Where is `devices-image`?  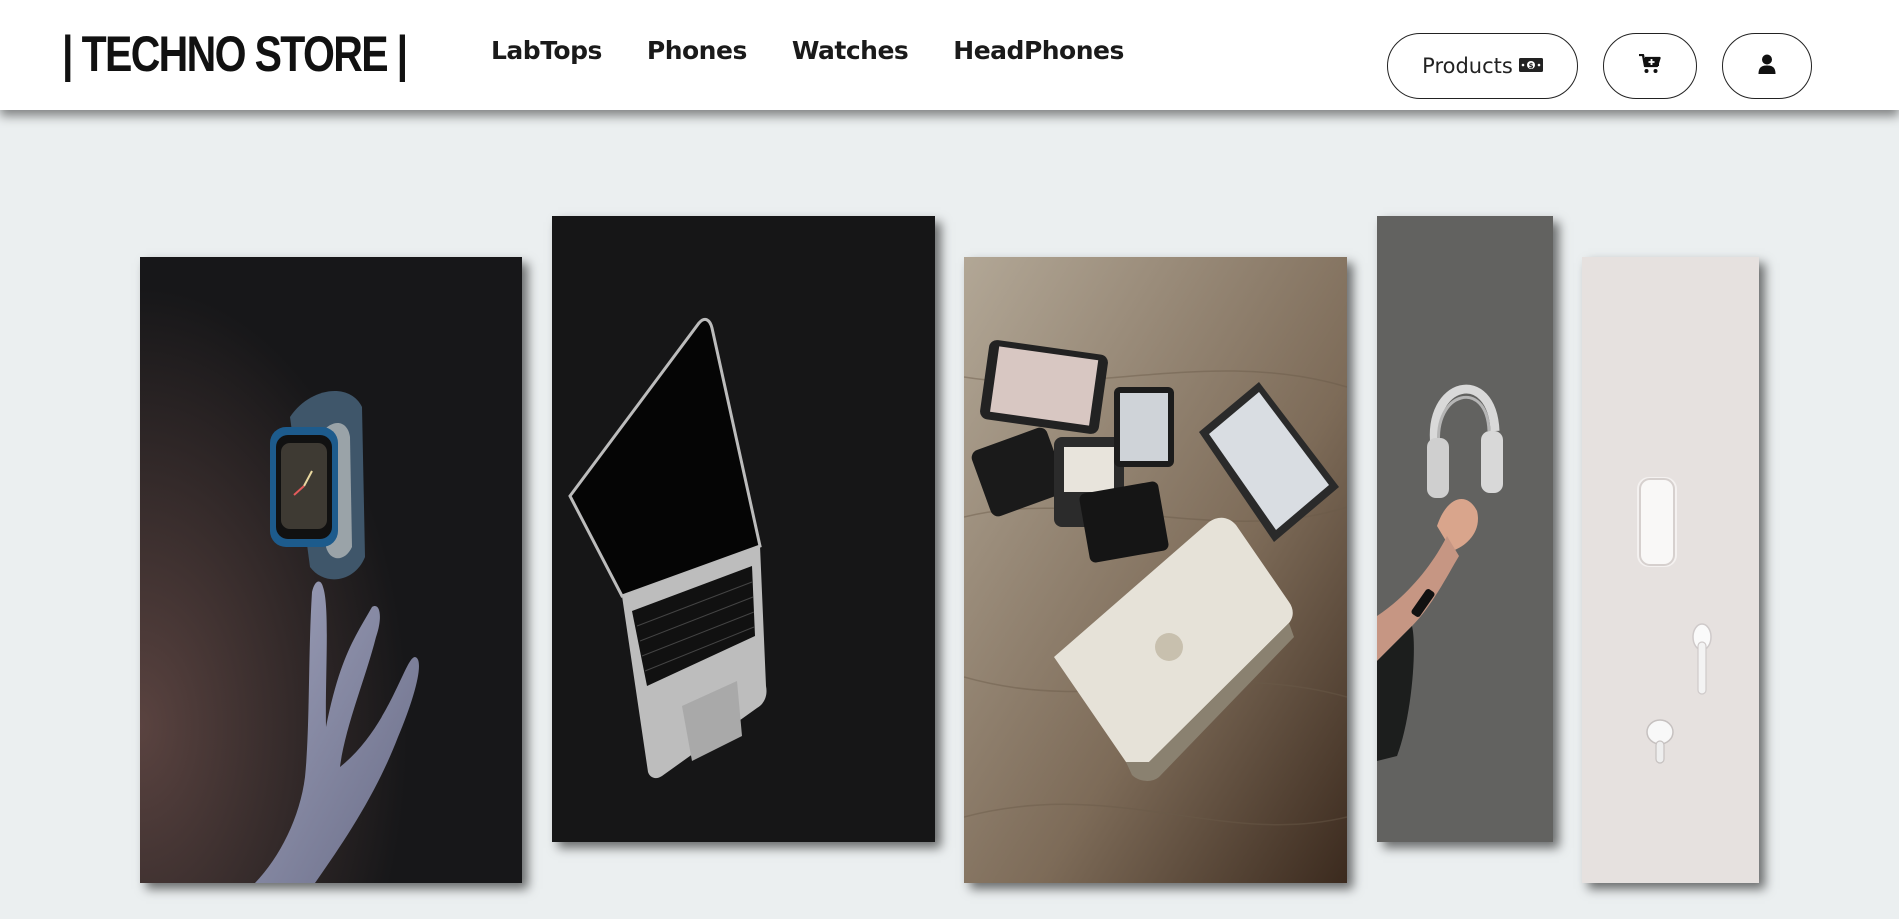 devices-image is located at coordinates (1155, 570).